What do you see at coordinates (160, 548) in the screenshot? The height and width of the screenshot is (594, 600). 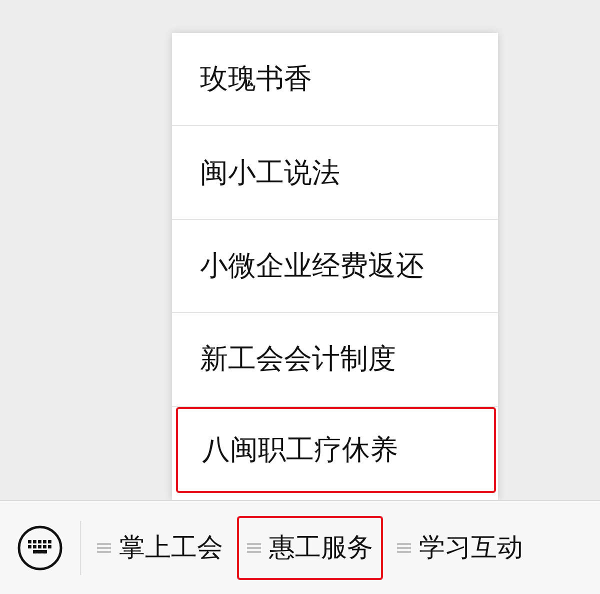 I see `menu-tab: 掌上工会` at bounding box center [160, 548].